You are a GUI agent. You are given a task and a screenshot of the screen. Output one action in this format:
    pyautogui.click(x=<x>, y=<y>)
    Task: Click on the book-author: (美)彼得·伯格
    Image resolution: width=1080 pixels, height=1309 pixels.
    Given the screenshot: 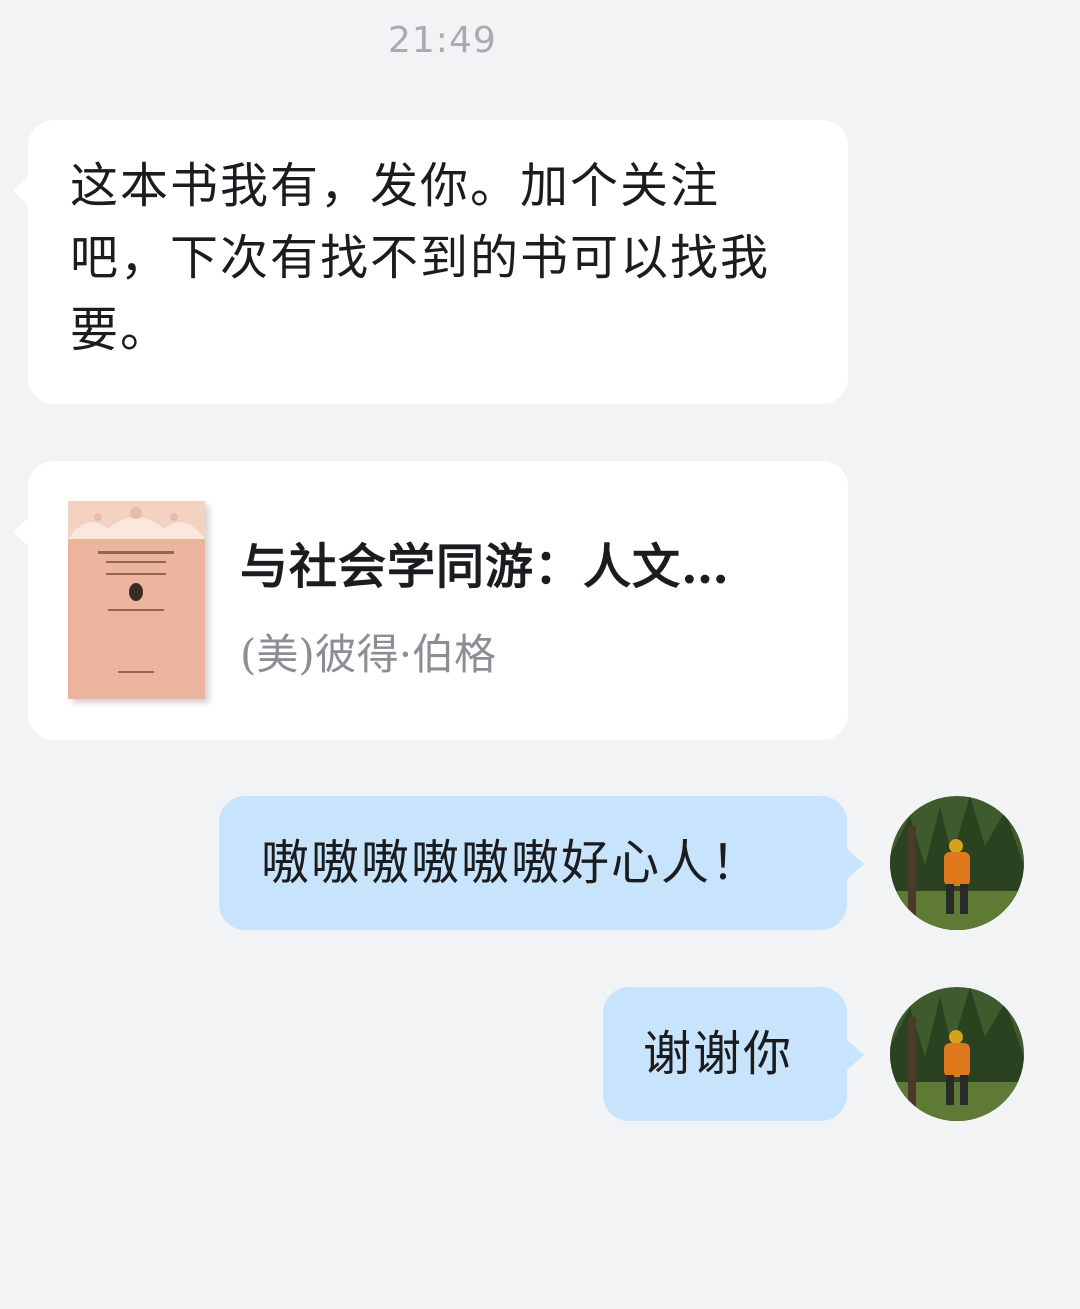 What is the action you would take?
    pyautogui.click(x=368, y=654)
    